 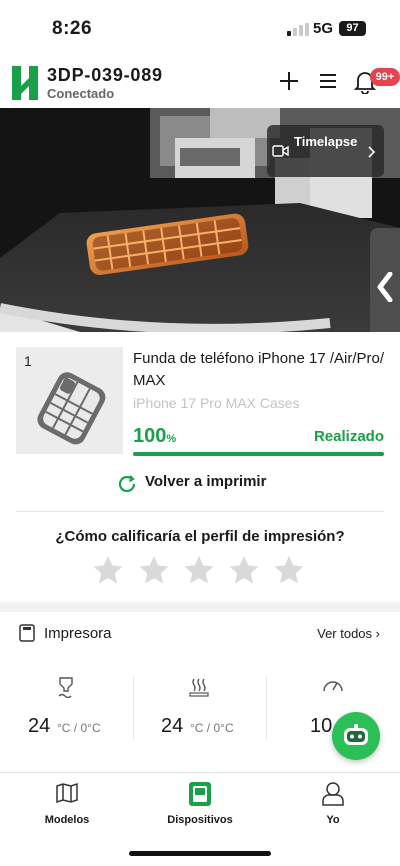 What do you see at coordinates (199, 708) in the screenshot?
I see `bed-temp: 24 °C / 0°C` at bounding box center [199, 708].